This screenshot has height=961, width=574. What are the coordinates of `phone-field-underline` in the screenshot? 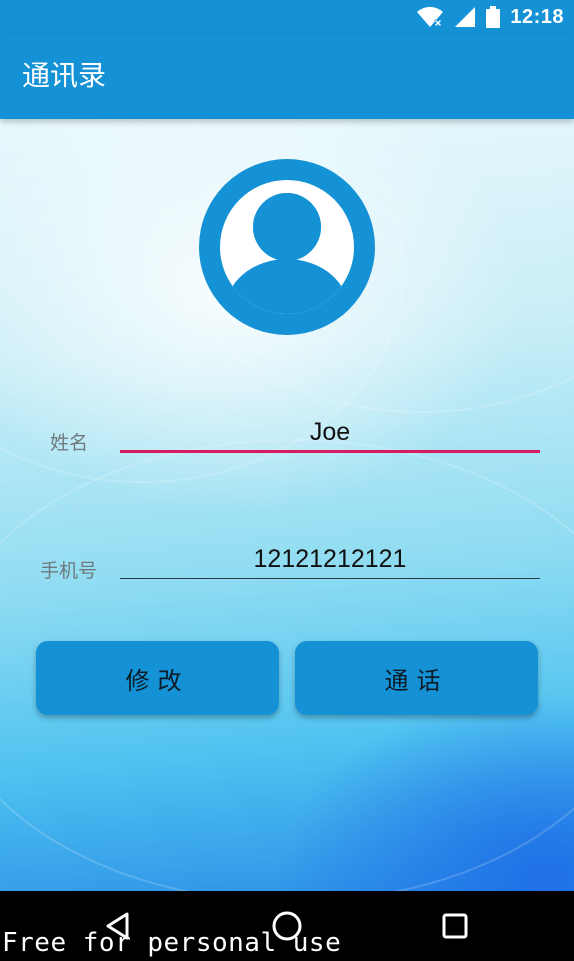 It's located at (330, 578).